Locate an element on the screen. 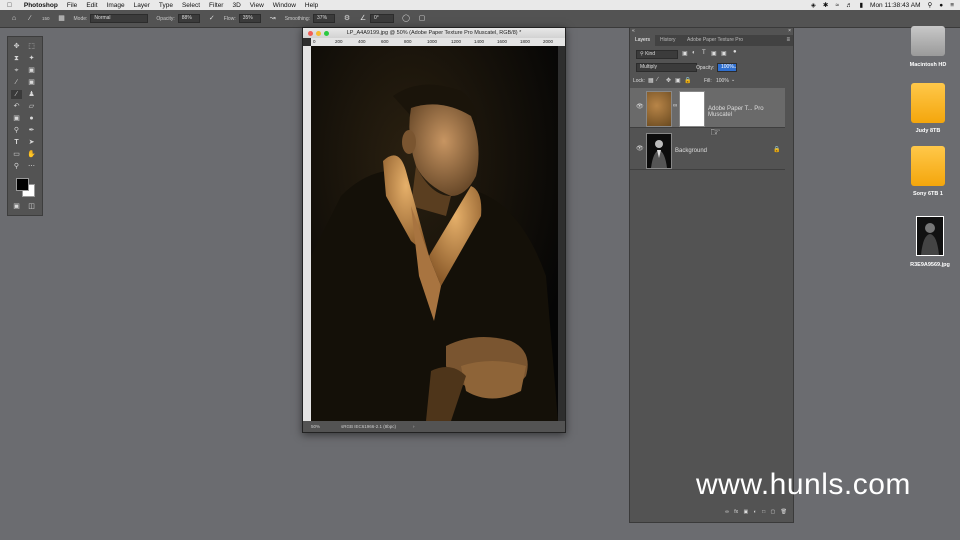 This screenshot has width=960, height=540. smoothing-field: 37% is located at coordinates (324, 18).